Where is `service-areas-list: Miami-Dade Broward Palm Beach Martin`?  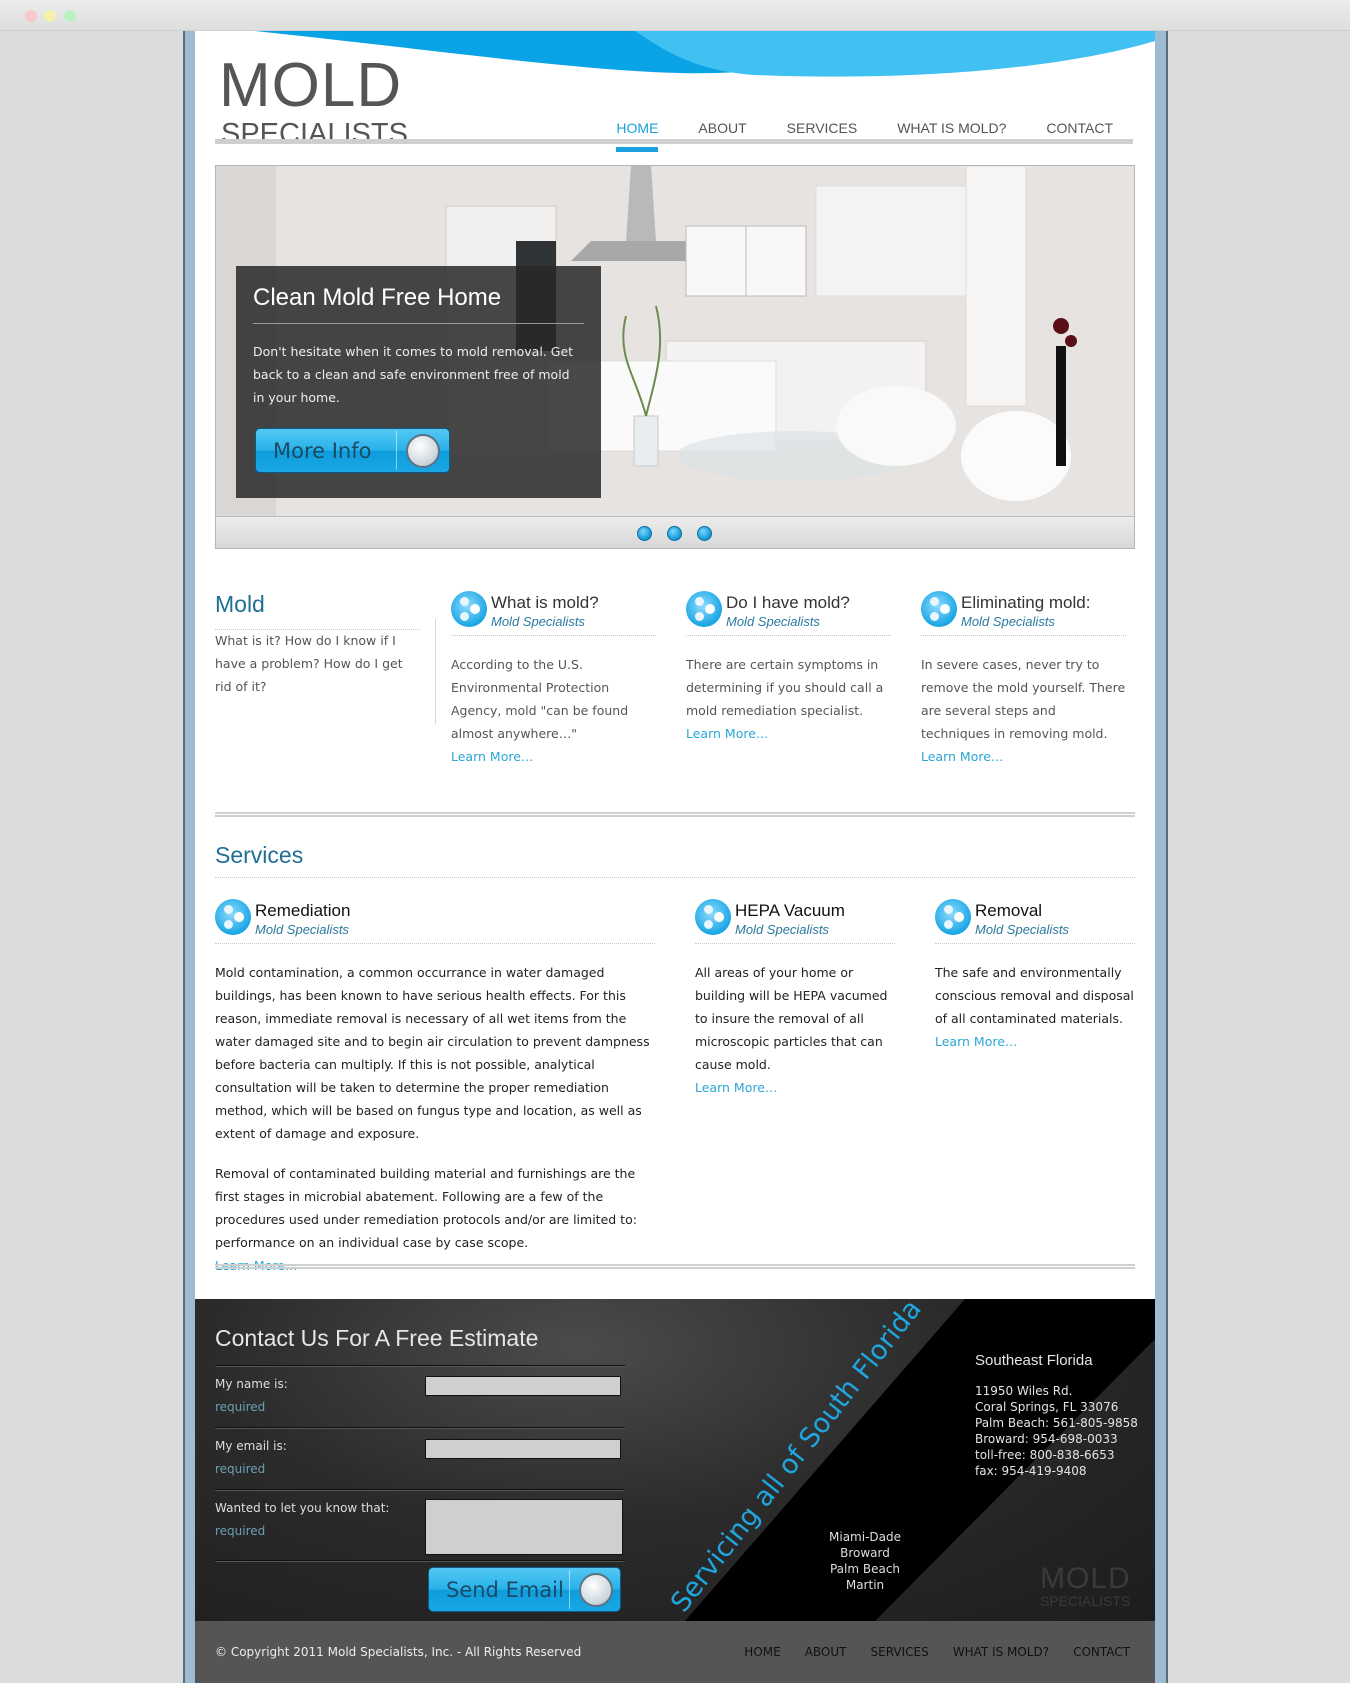 service-areas-list: Miami-Dade Broward Palm Beach Martin is located at coordinates (865, 1561).